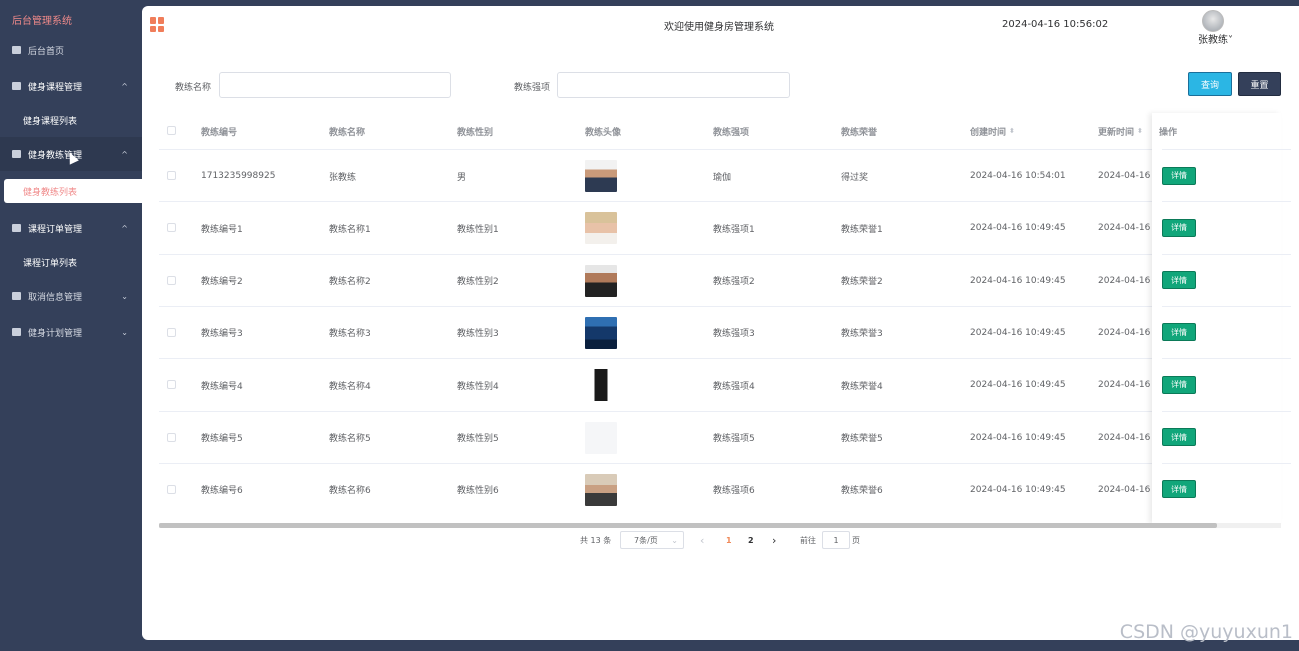 The image size is (1299, 651). What do you see at coordinates (42, 21) in the screenshot?
I see `brand-title: 后台管理系统` at bounding box center [42, 21].